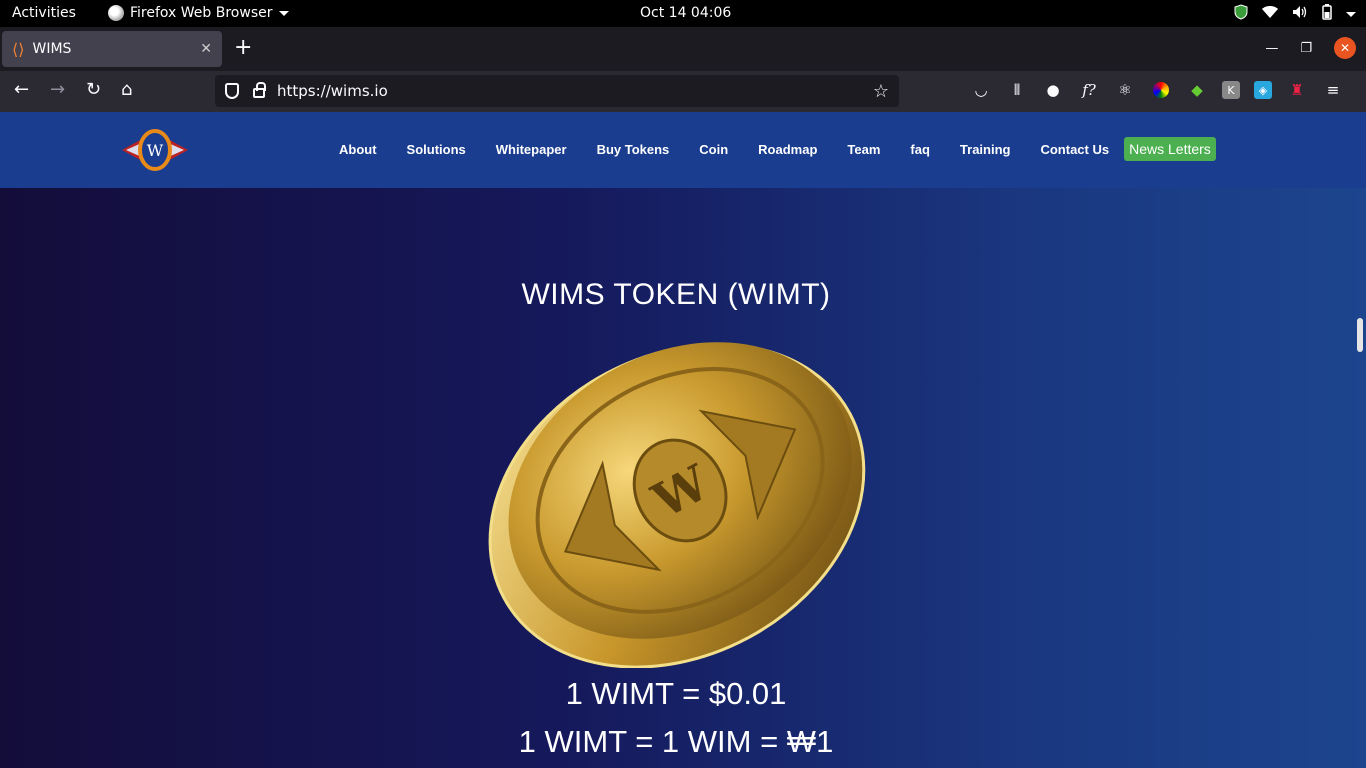  What do you see at coordinates (57, 90) in the screenshot?
I see `forward-arrow-icon: →` at bounding box center [57, 90].